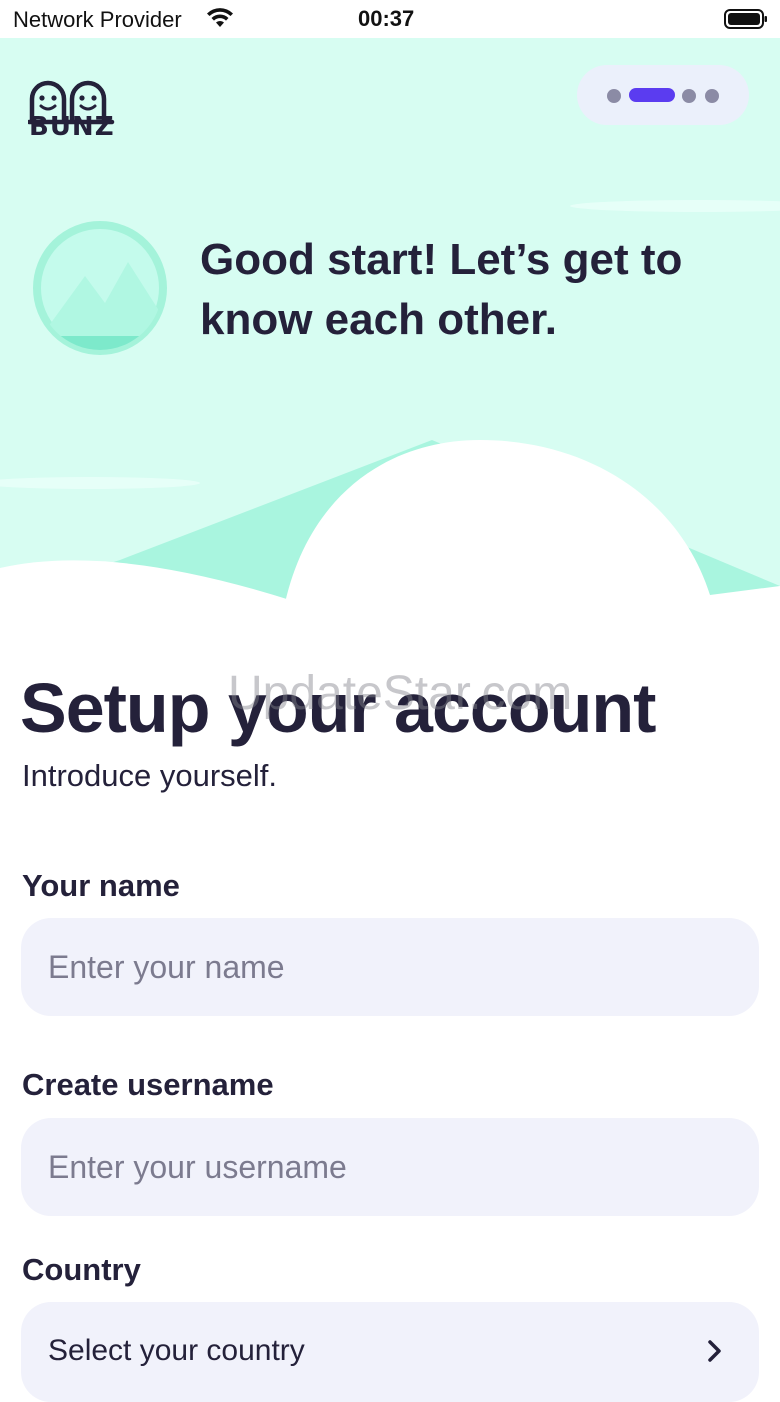  Describe the element at coordinates (150, 775) in the screenshot. I see `page-subtitle: Introduce yourself.` at that location.